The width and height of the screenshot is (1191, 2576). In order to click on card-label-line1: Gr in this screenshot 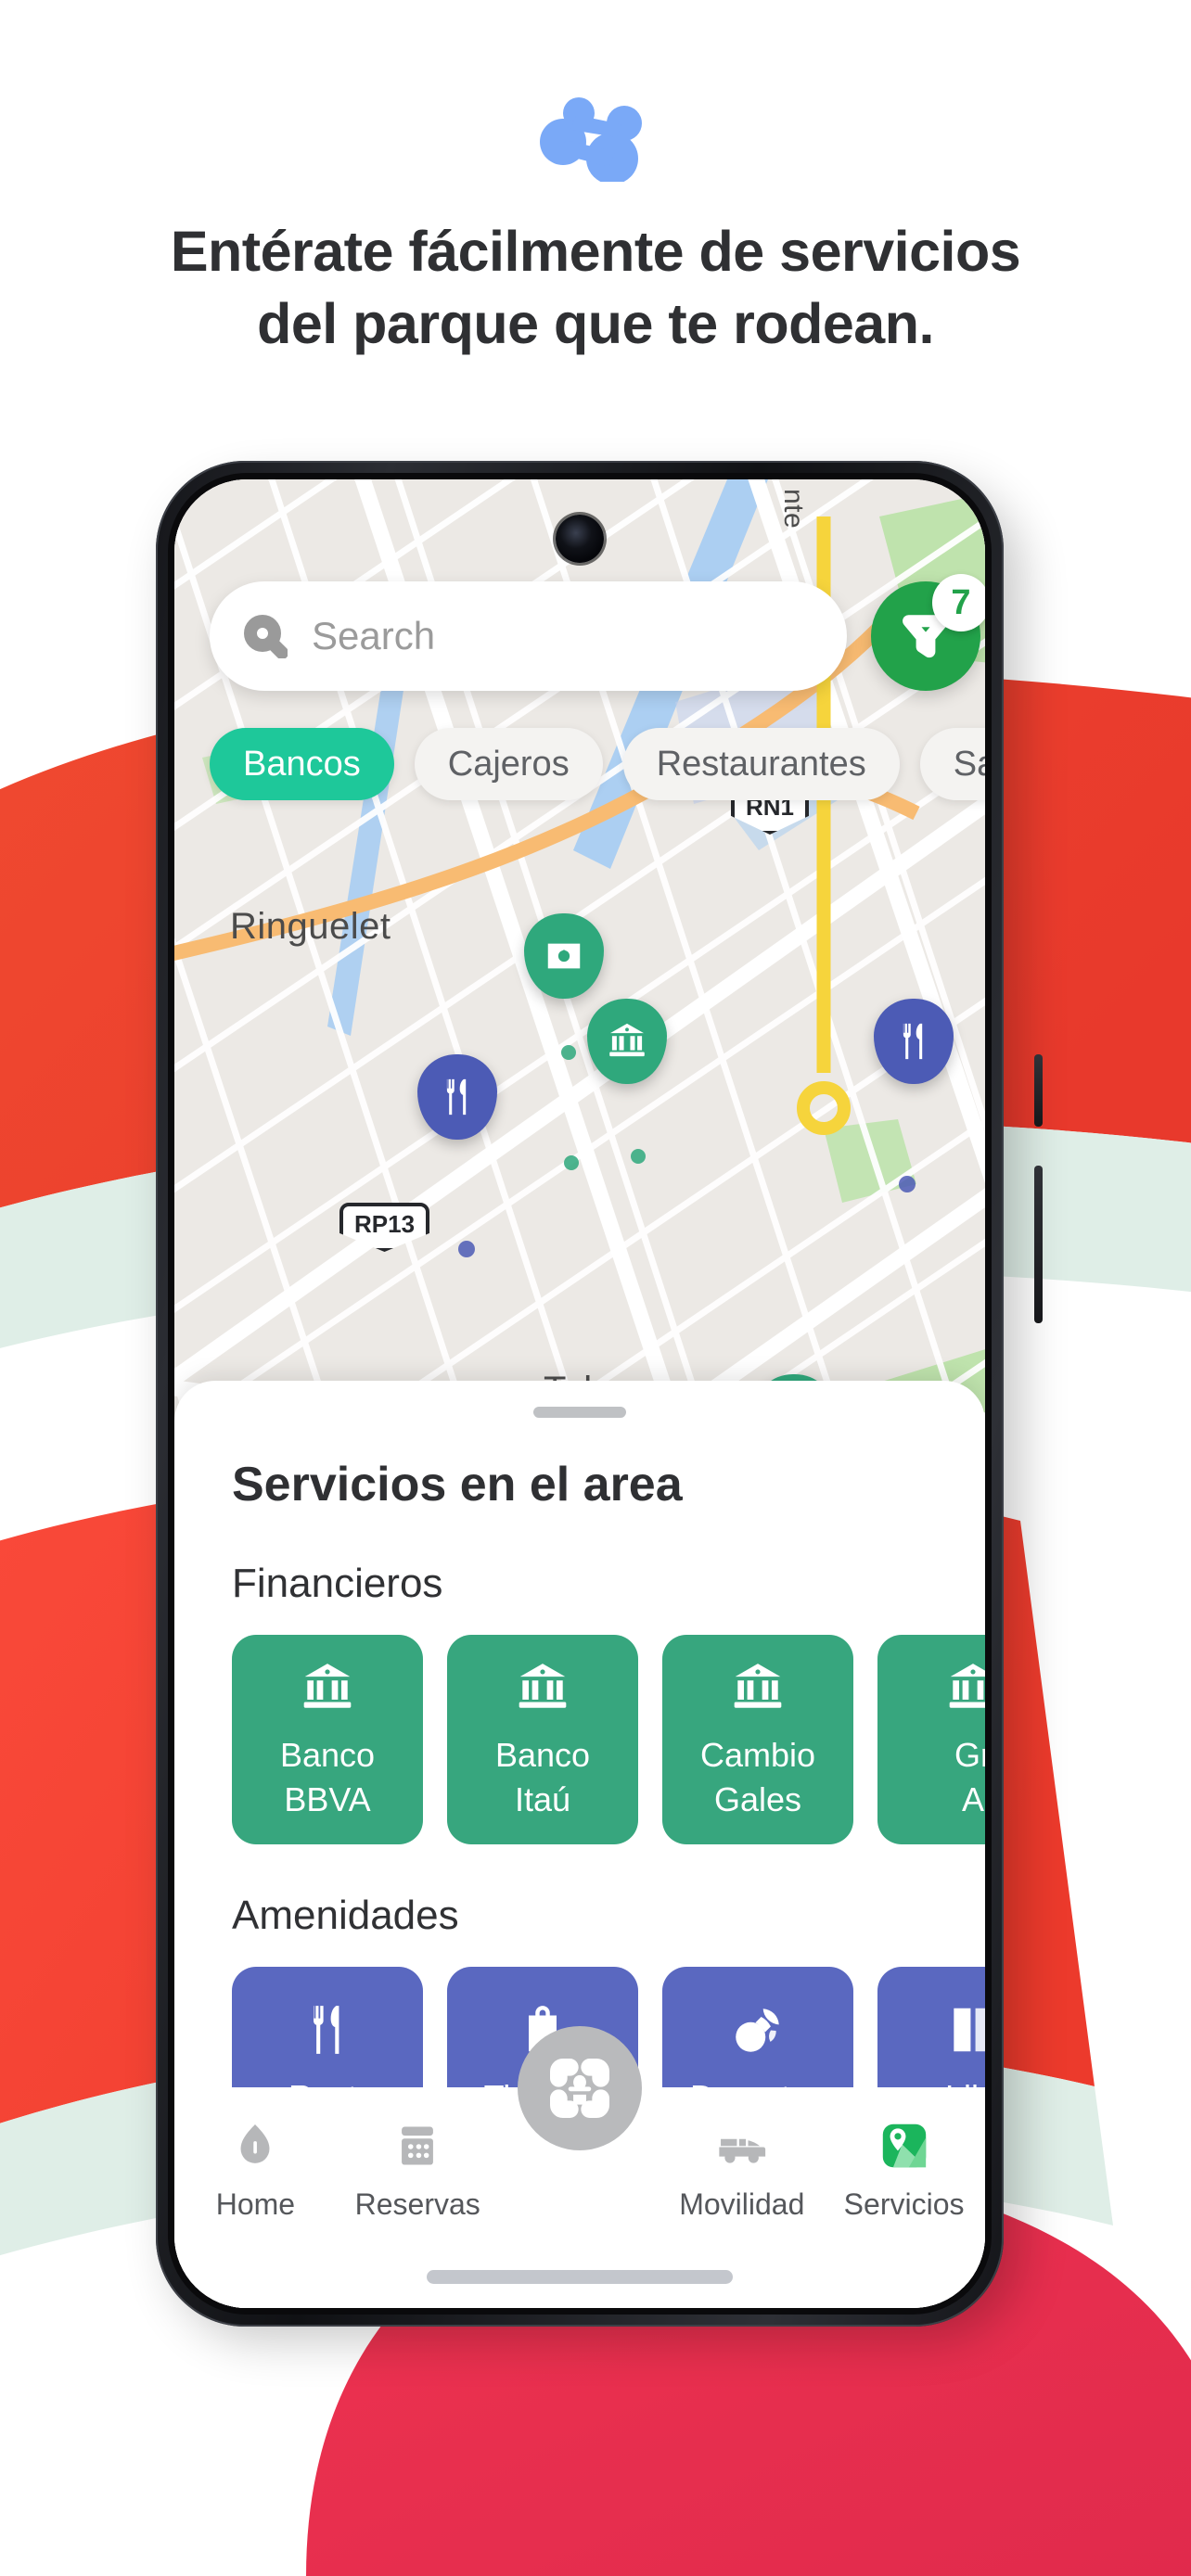, I will do `click(970, 1755)`.